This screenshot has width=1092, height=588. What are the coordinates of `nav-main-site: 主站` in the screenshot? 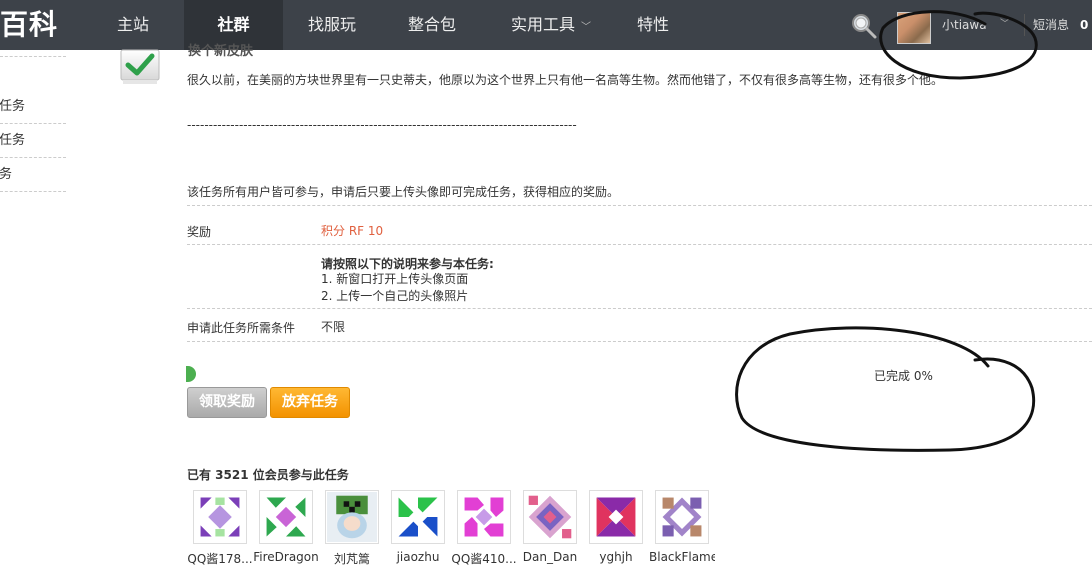 It's located at (133, 25).